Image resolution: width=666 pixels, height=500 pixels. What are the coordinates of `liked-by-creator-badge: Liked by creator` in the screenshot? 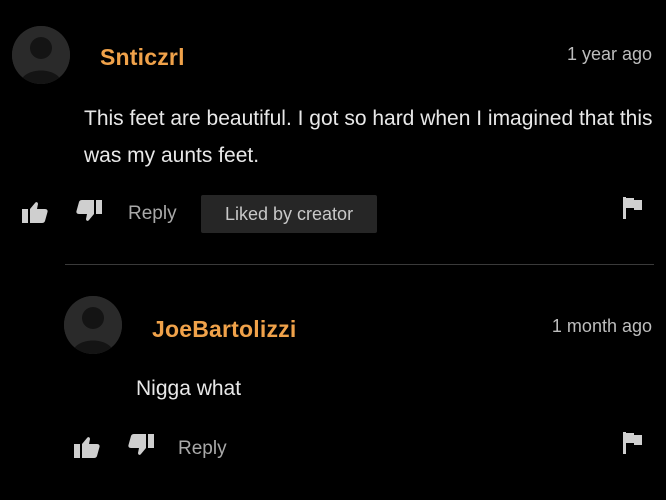 It's located at (289, 214).